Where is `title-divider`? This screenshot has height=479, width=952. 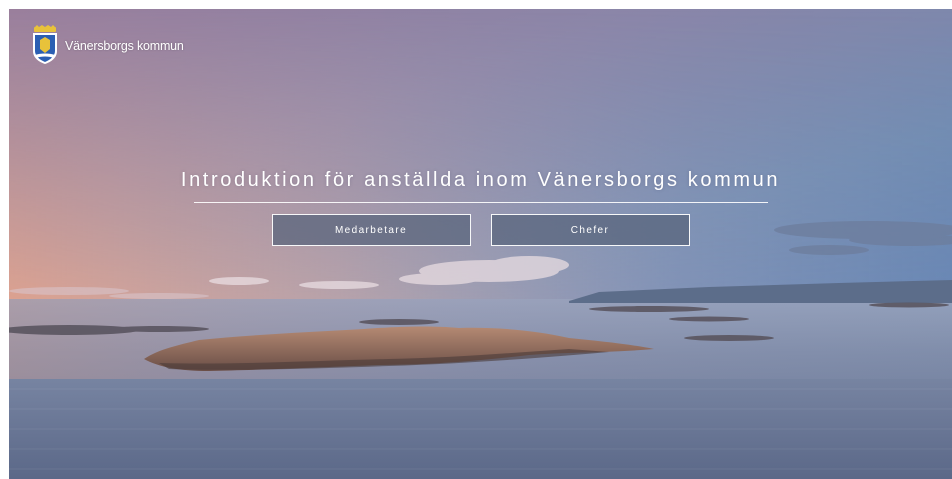
title-divider is located at coordinates (480, 202).